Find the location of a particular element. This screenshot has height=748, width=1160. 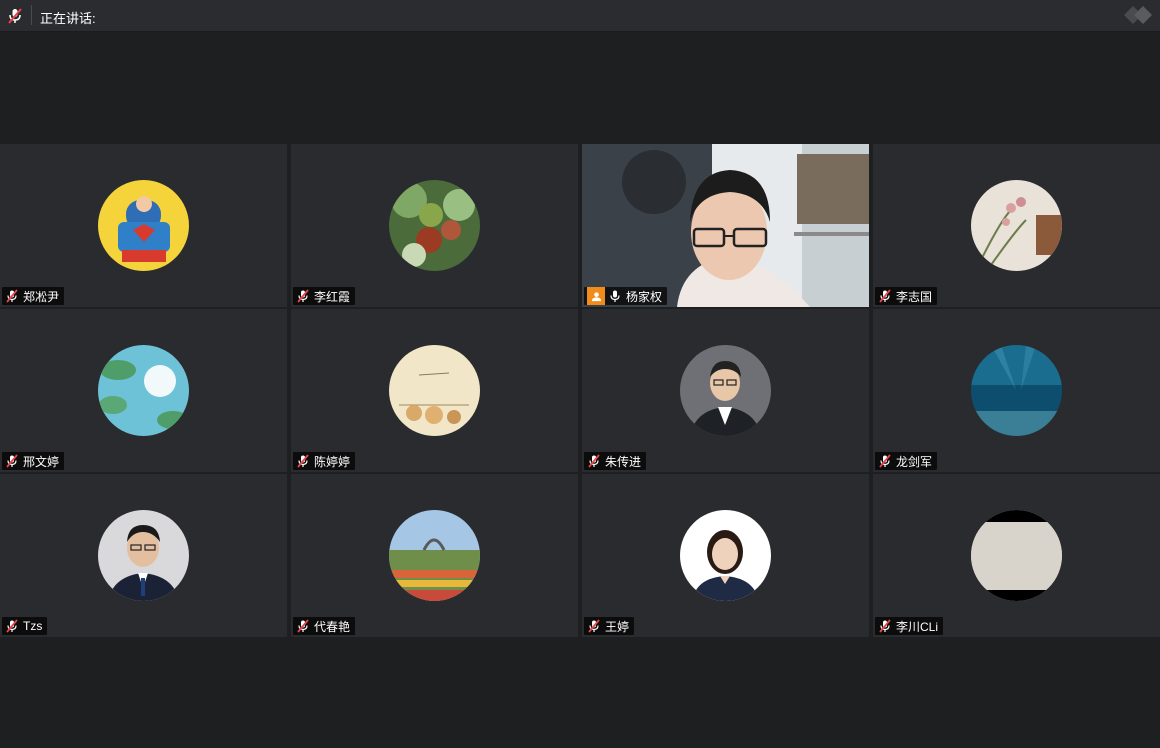

superman-avatar is located at coordinates (143, 225).